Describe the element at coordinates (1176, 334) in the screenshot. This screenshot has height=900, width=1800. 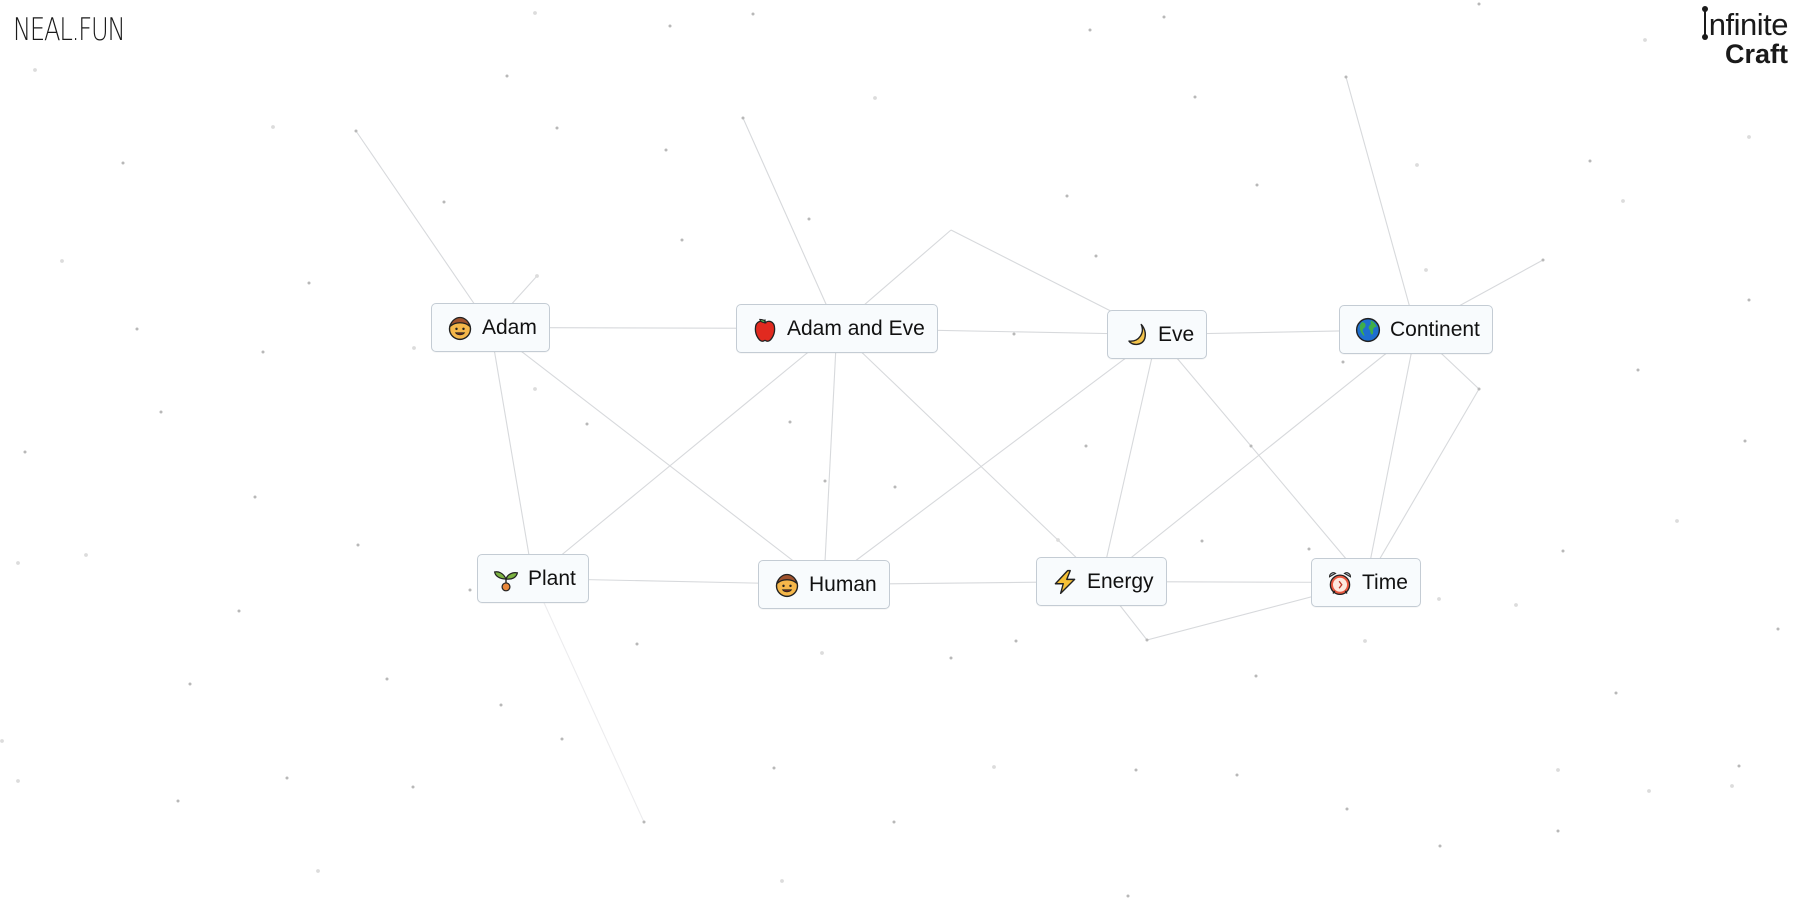
I see `item-label: Eve` at that location.